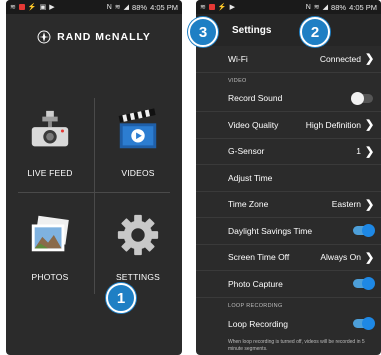 The image size is (381, 355). I want to click on photo-icon, so click(50, 233).